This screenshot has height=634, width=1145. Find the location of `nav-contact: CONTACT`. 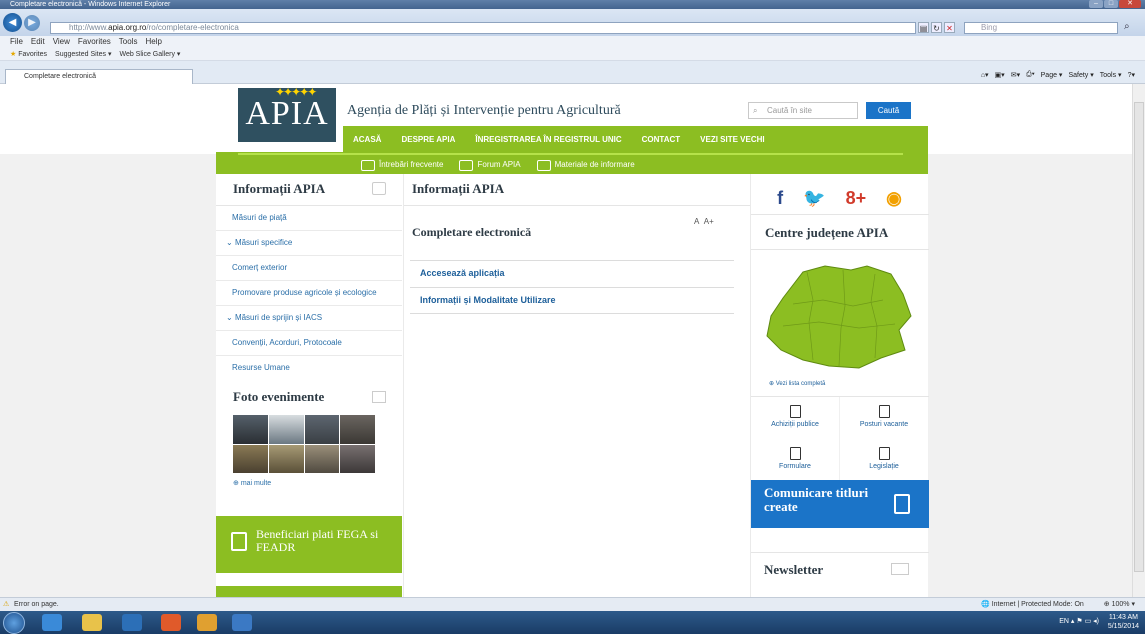

nav-contact: CONTACT is located at coordinates (661, 139).